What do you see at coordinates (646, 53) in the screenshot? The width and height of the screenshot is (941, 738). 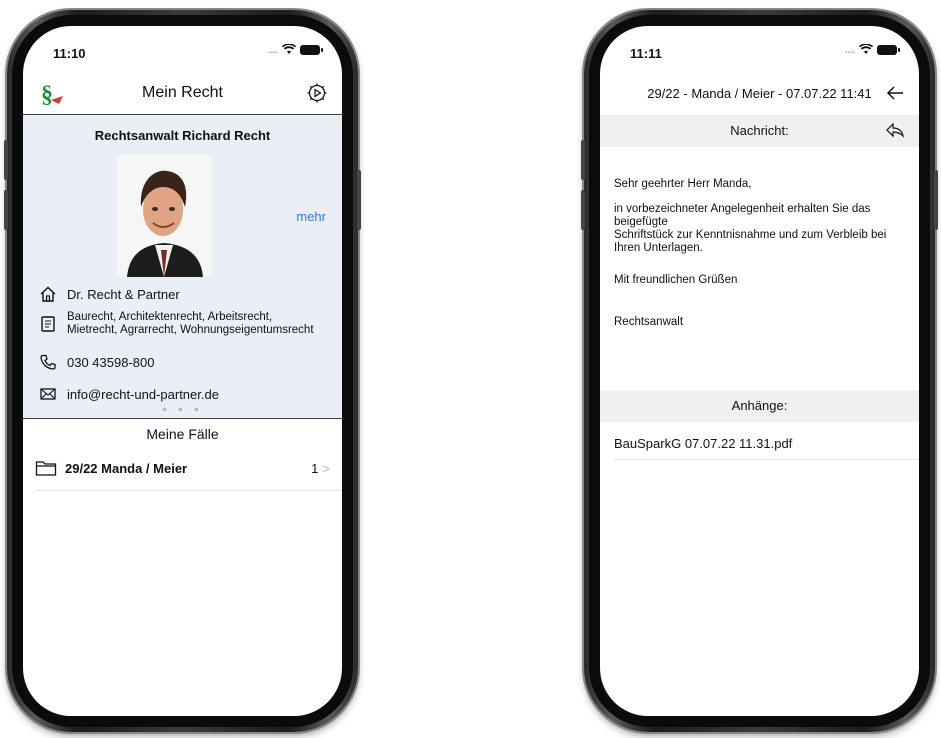 I see `status-time: 11:11` at bounding box center [646, 53].